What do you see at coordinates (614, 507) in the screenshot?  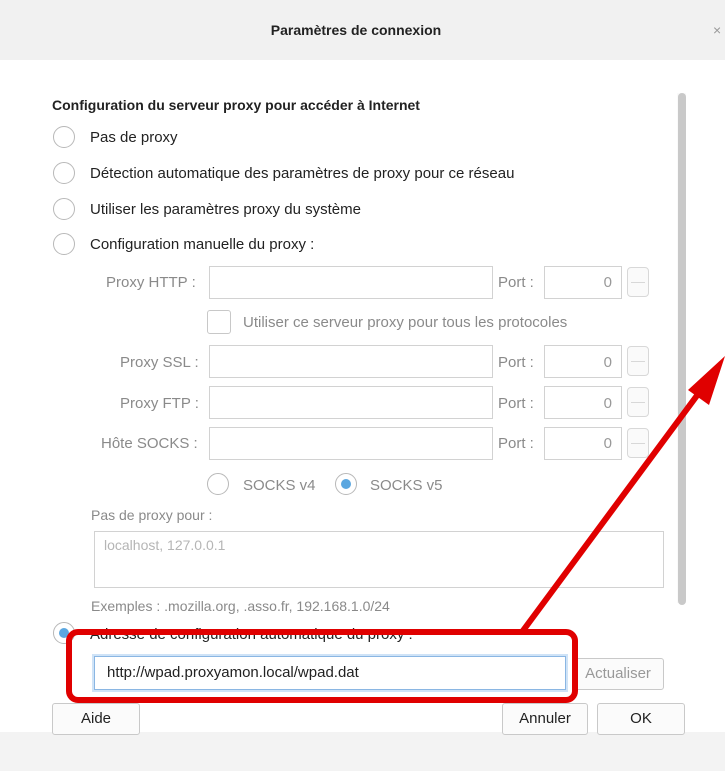 I see `arrow-shaft` at bounding box center [614, 507].